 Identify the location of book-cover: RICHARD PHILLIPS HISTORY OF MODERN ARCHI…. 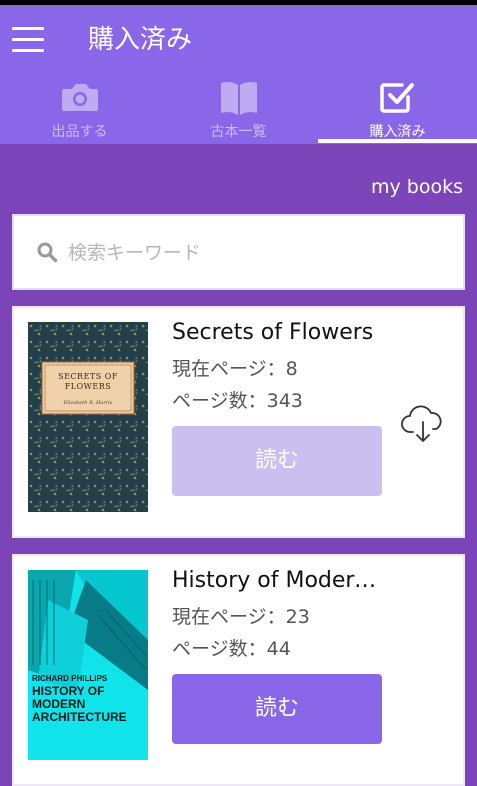
(88, 665).